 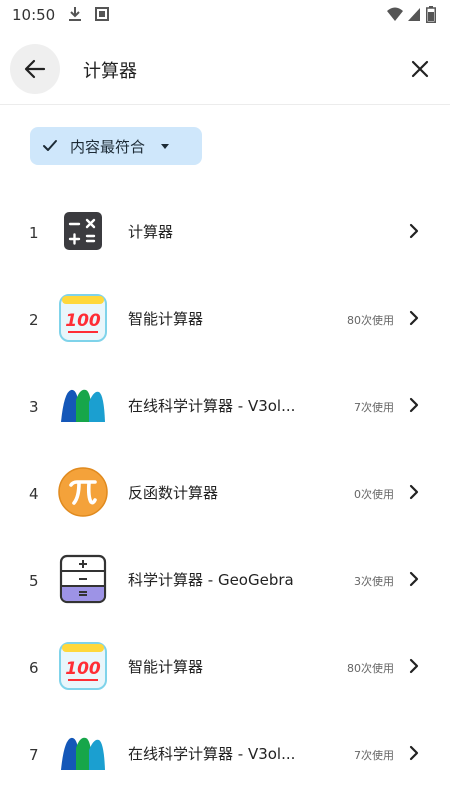 What do you see at coordinates (34, 320) in the screenshot?
I see `row-rank: 2` at bounding box center [34, 320].